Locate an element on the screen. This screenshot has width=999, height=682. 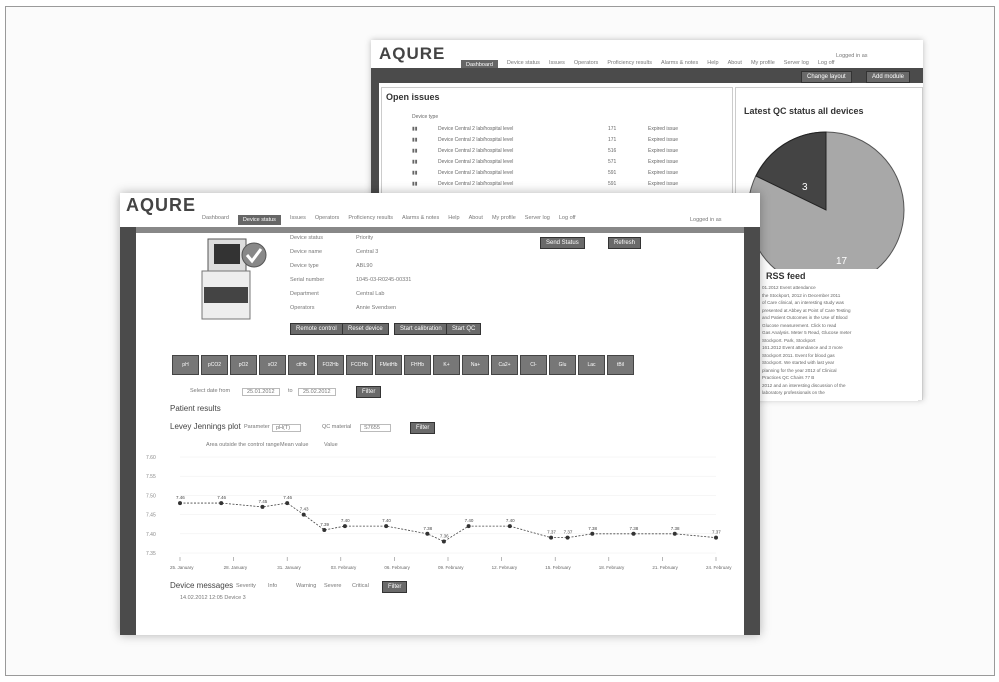
nav-item-proficiency-results: Proficiency results is located at coordinates (370, 220).